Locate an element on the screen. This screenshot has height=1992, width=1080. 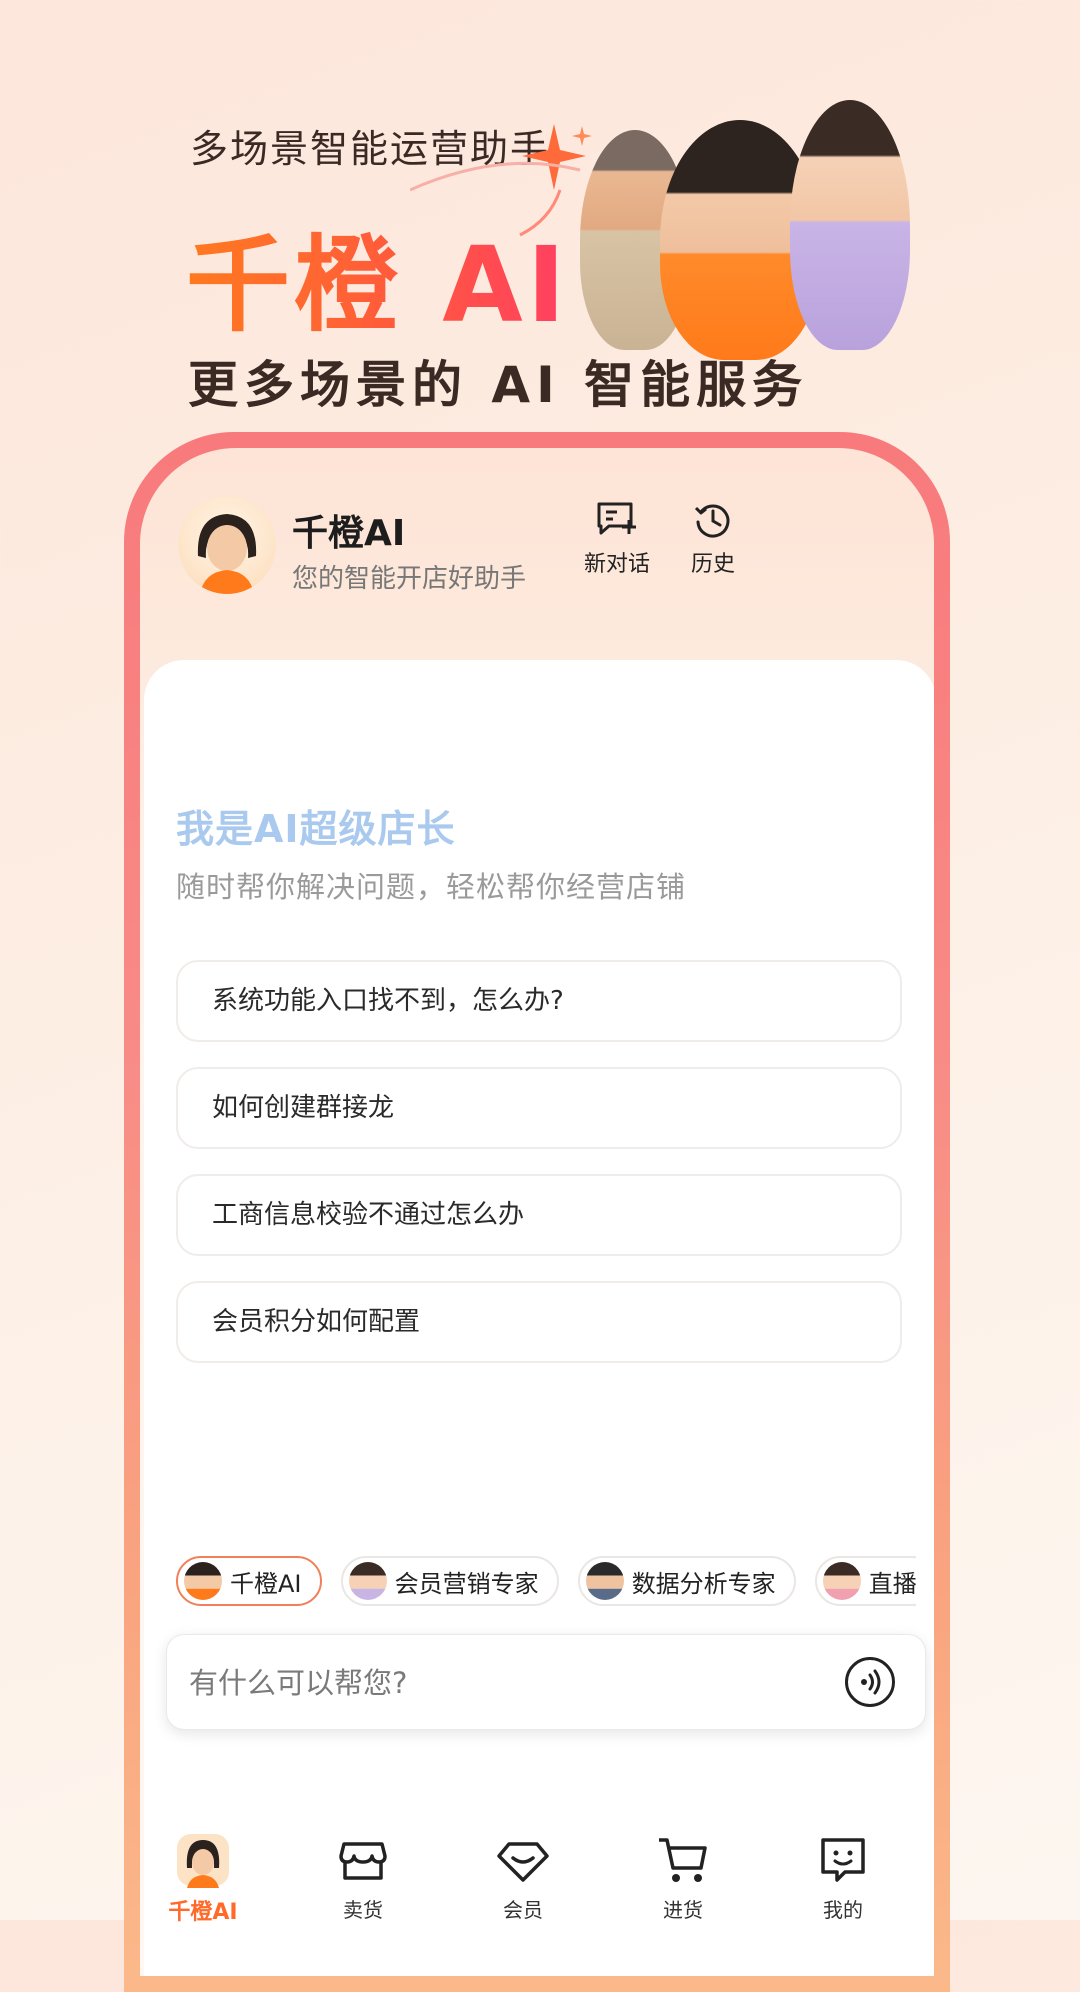
assistant-avatar is located at coordinates (227, 545).